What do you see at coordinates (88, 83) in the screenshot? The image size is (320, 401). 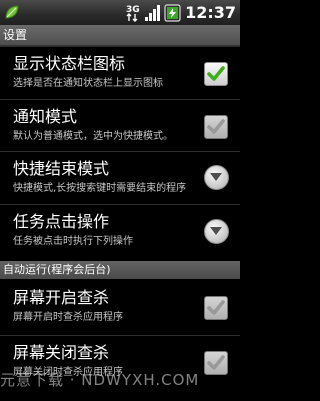 I see `setting-description: 选择是否在通知状态栏上显示图标` at bounding box center [88, 83].